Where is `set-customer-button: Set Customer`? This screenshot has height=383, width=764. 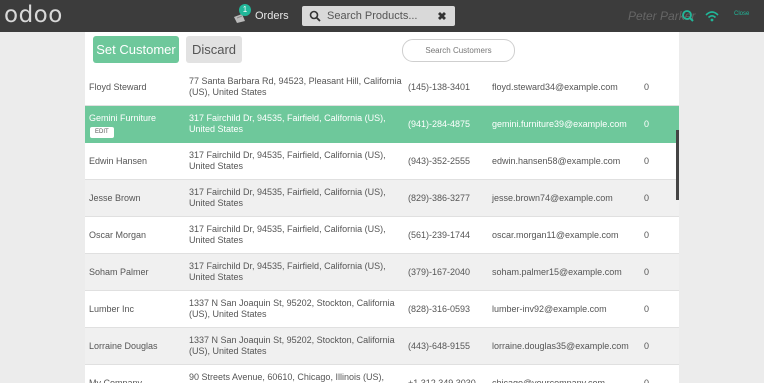
set-customer-button: Set Customer is located at coordinates (136, 49).